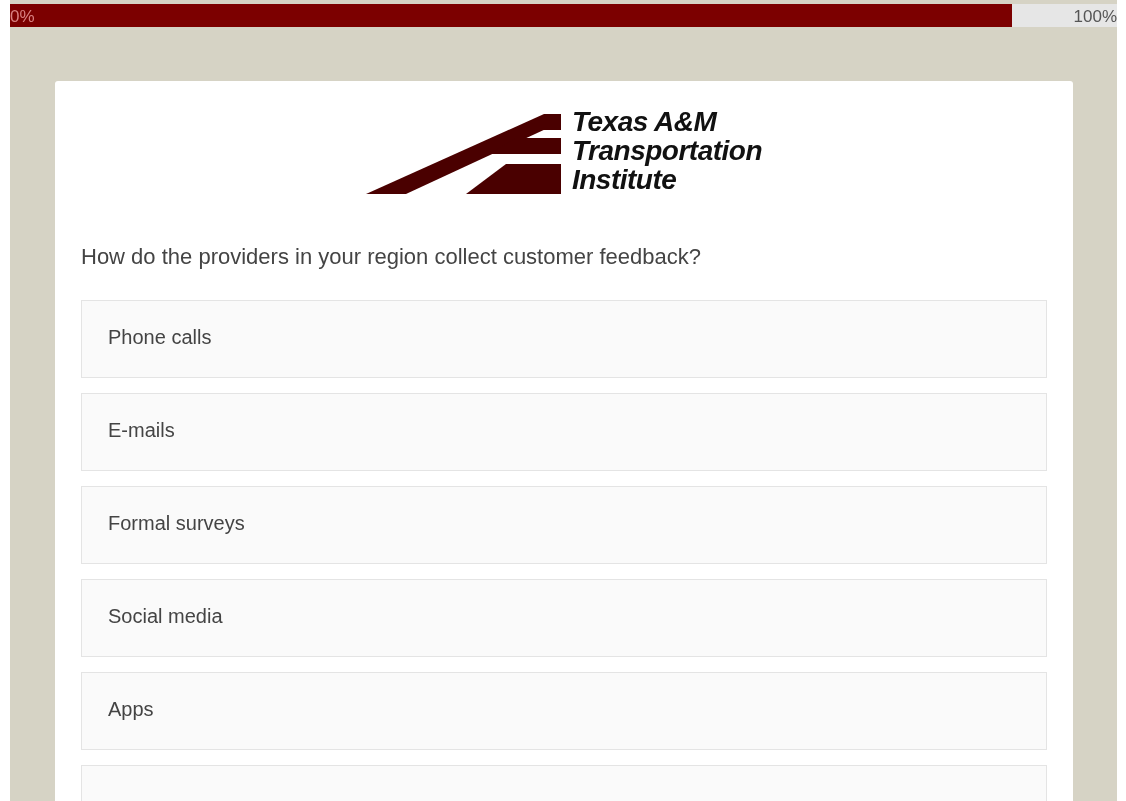  I want to click on answer-option: Phone calls, so click(564, 339).